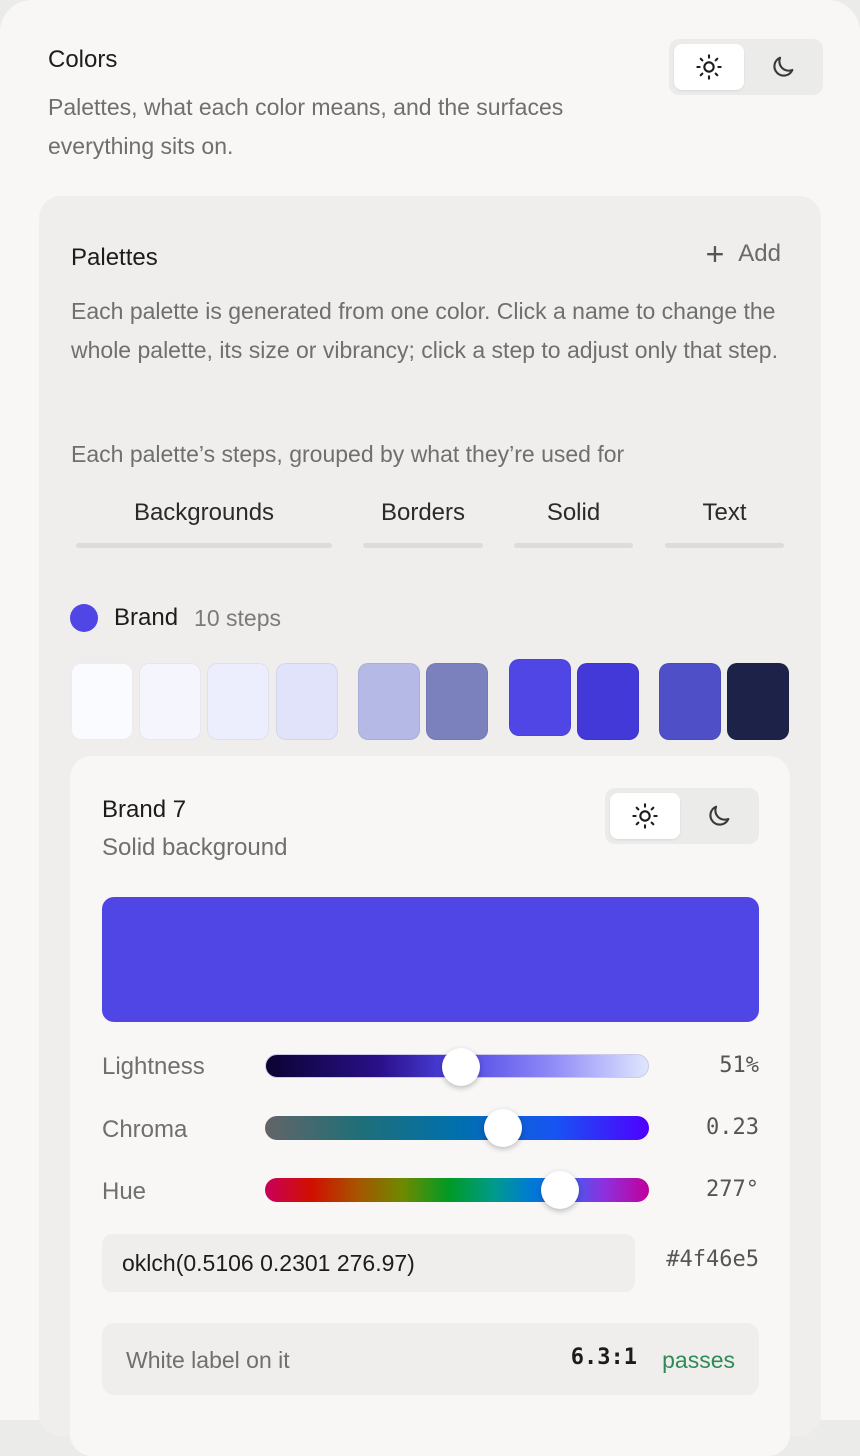 The width and height of the screenshot is (860, 1456). What do you see at coordinates (732, 1189) in the screenshot?
I see `hue-value: 277°` at bounding box center [732, 1189].